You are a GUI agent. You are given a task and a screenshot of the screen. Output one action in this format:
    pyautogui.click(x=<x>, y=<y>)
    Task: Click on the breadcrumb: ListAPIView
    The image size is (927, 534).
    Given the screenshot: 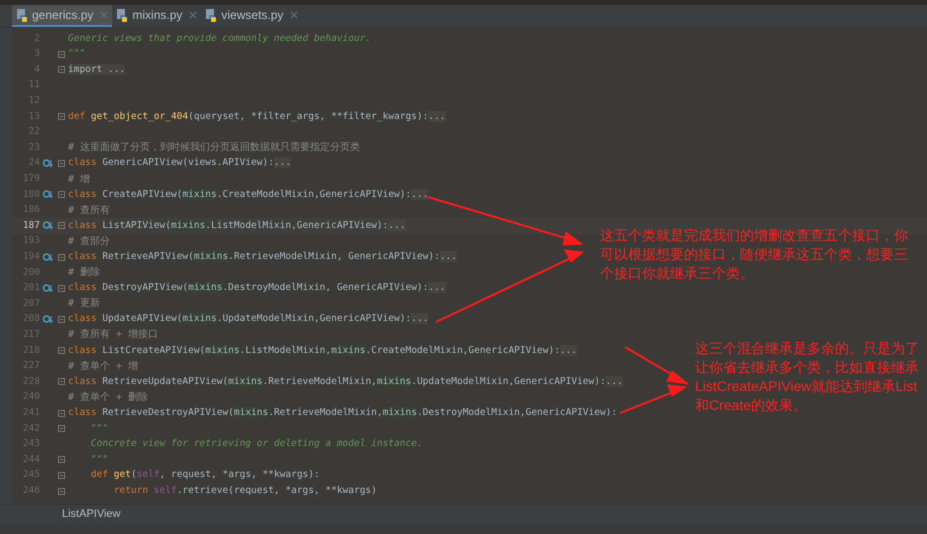 What is the action you would take?
    pyautogui.click(x=91, y=514)
    